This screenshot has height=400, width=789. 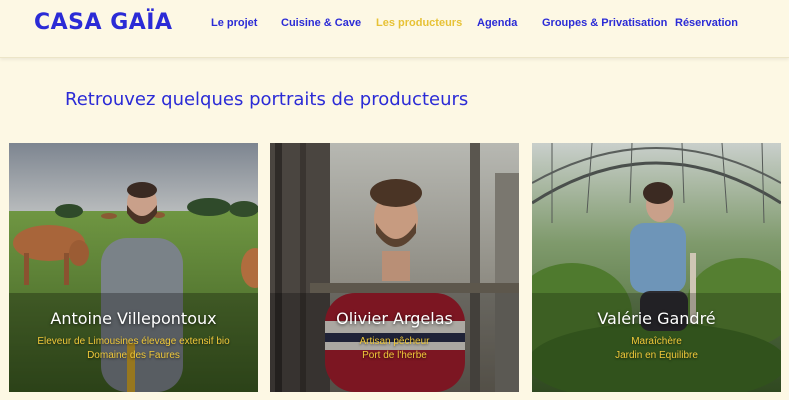 I want to click on producer-place: Domaine des Faures, so click(x=133, y=355).